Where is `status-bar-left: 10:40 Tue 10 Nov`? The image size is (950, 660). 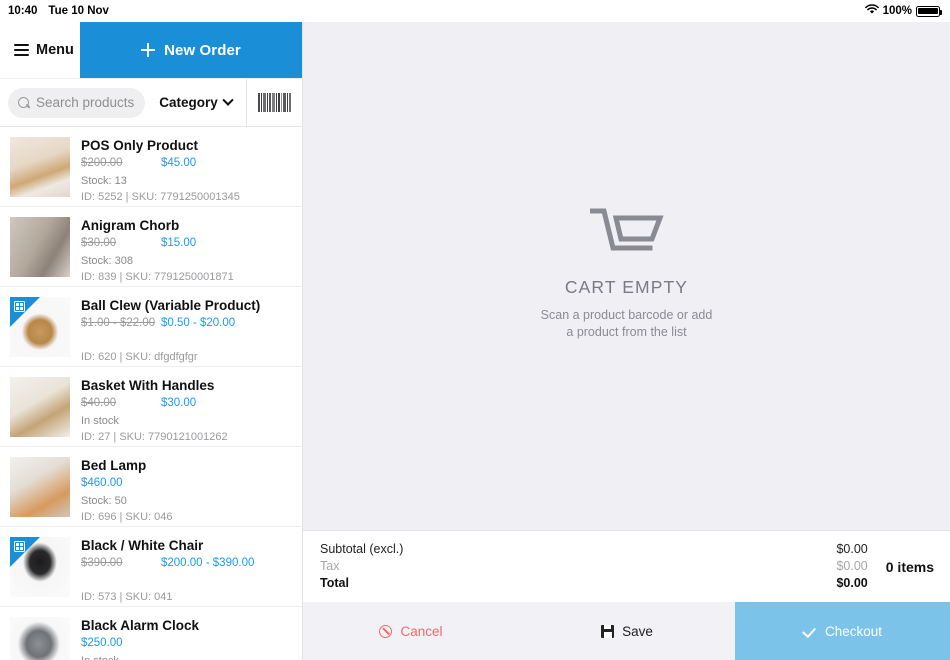
status-bar-left: 10:40 Tue 10 Nov is located at coordinates (58, 11).